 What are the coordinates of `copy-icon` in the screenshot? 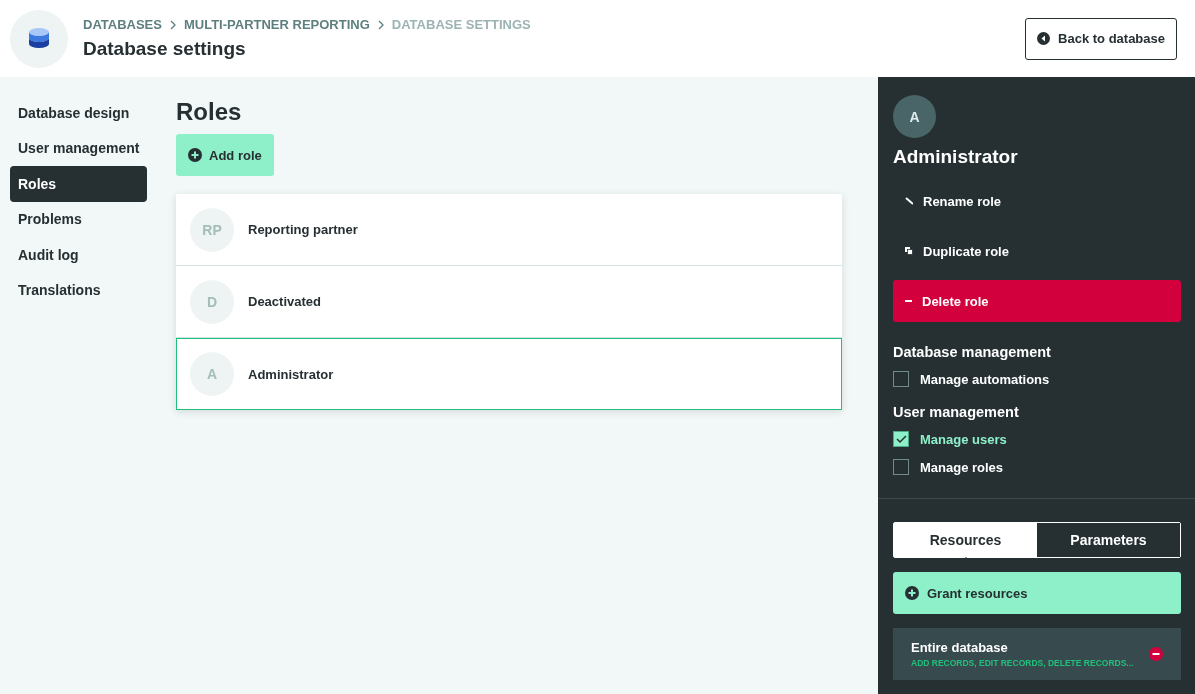 It's located at (909, 251).